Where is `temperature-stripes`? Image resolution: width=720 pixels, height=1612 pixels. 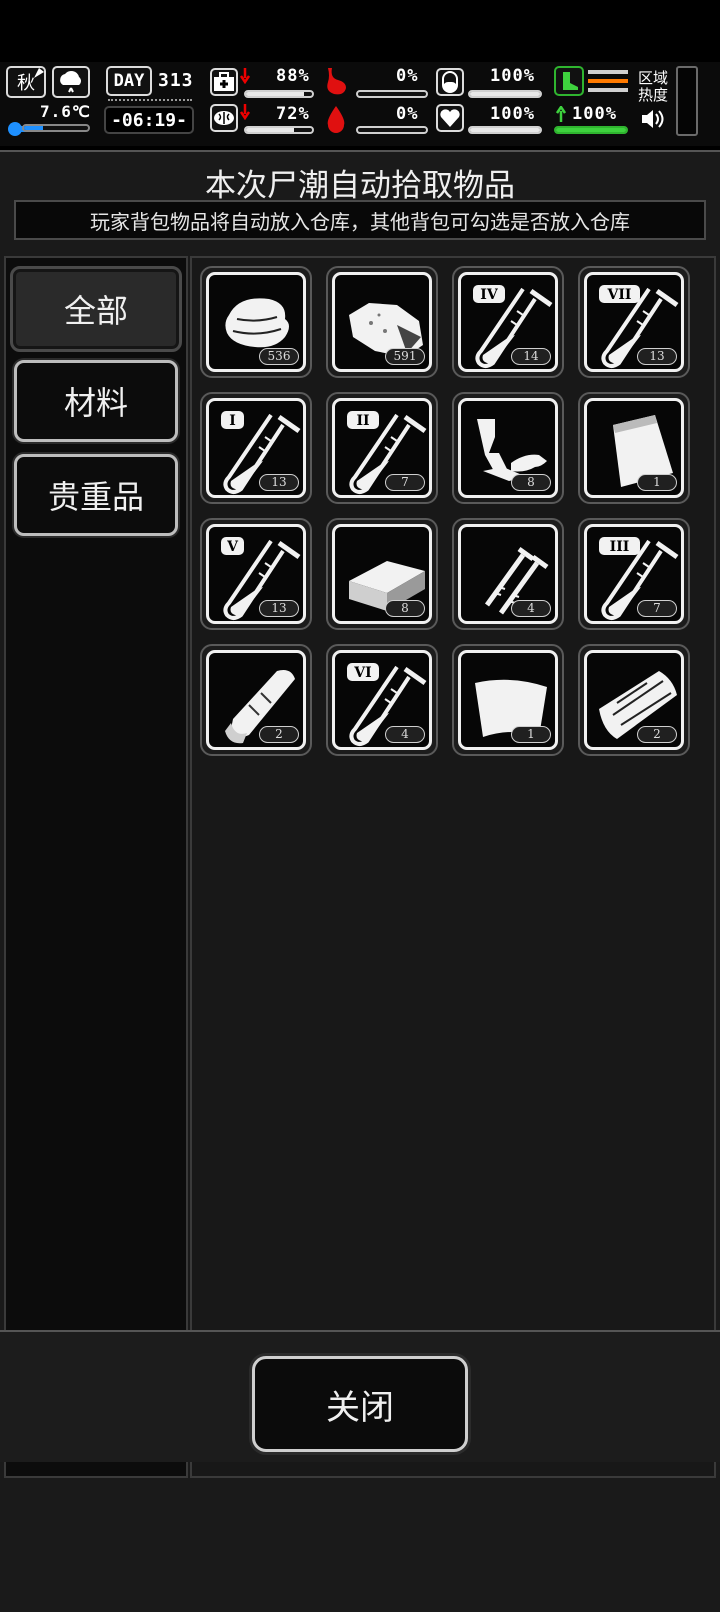
temperature-stripes is located at coordinates (608, 82).